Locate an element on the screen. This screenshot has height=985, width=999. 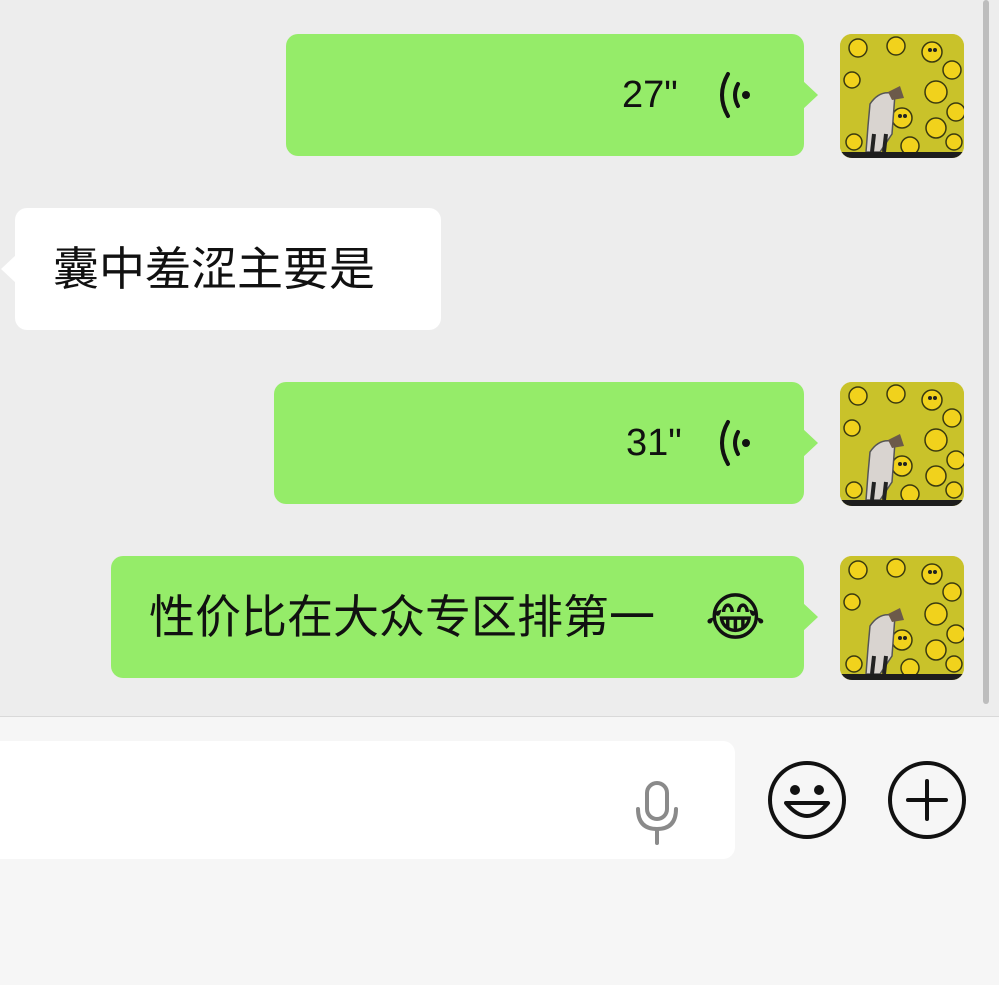
text-message-bubble: 性价比在大众专区排第一 😂 is located at coordinates (464, 617).